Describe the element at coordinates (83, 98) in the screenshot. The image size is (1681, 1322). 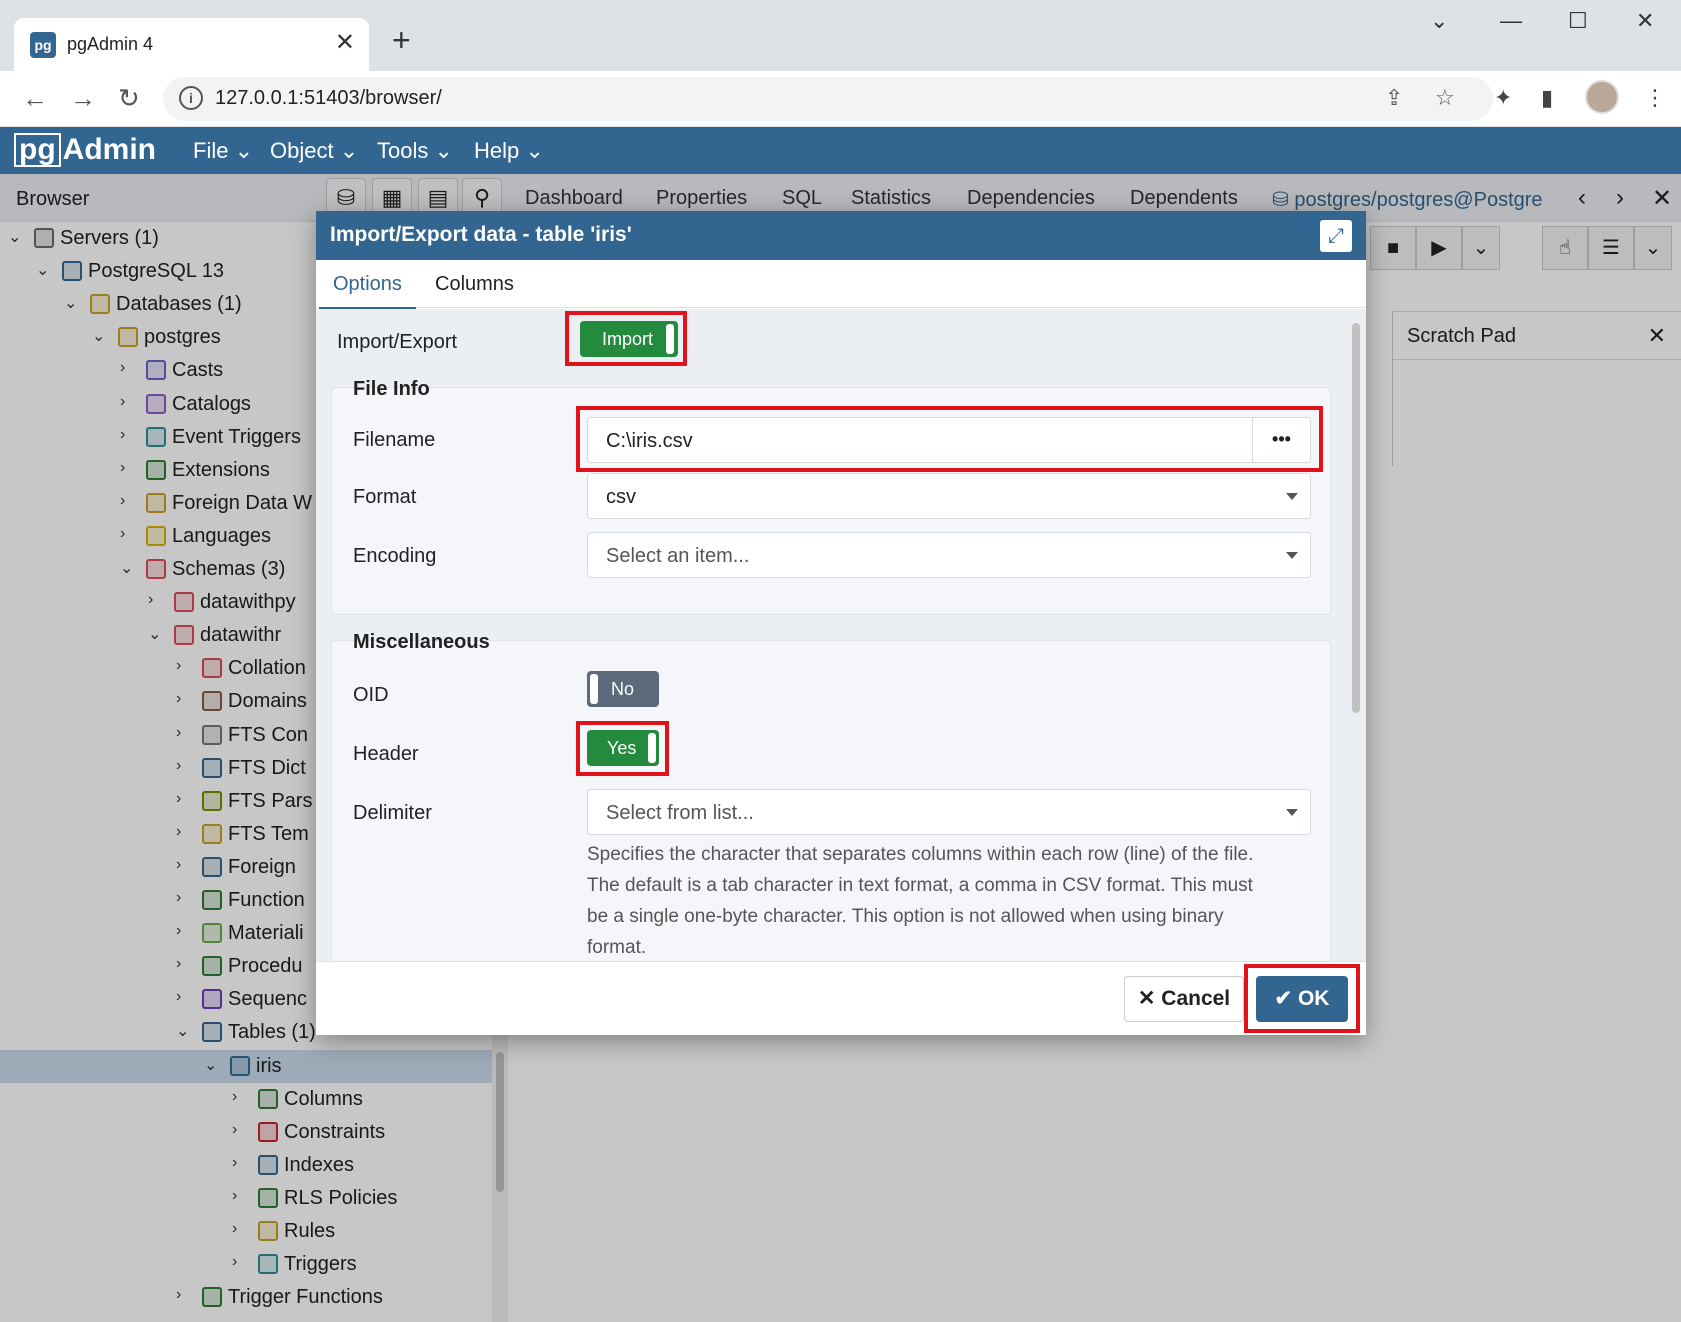
I see `forward-icon: →` at that location.